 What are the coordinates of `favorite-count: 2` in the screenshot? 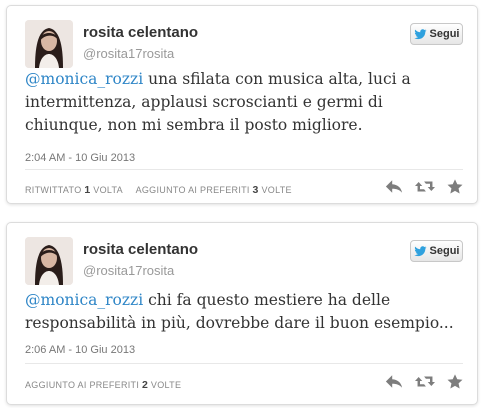 It's located at (145, 385).